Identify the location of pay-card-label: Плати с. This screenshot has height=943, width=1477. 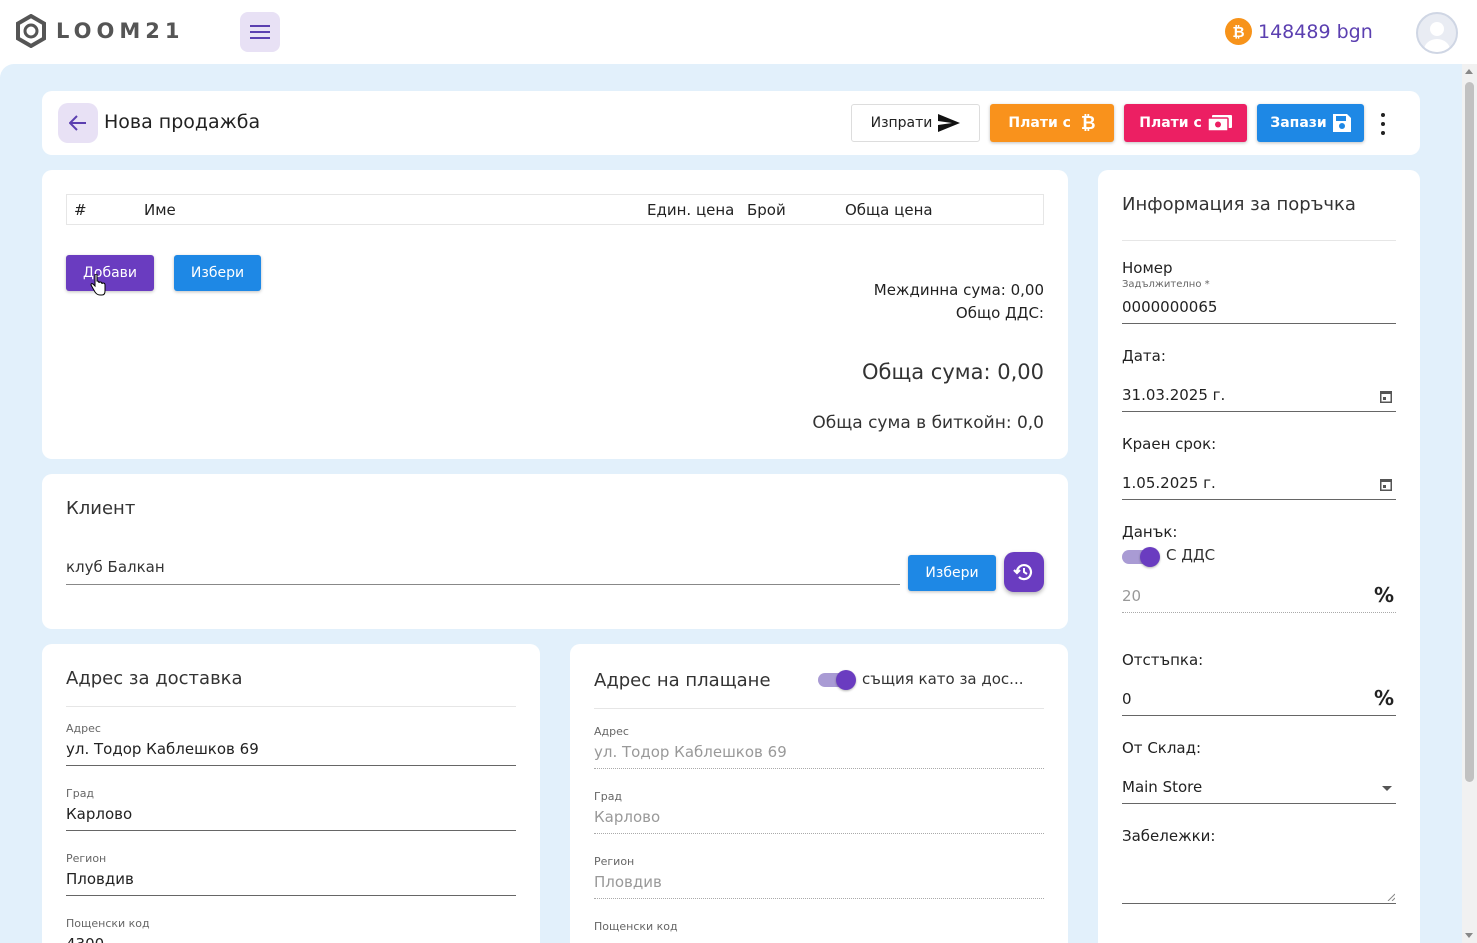
(1170, 123).